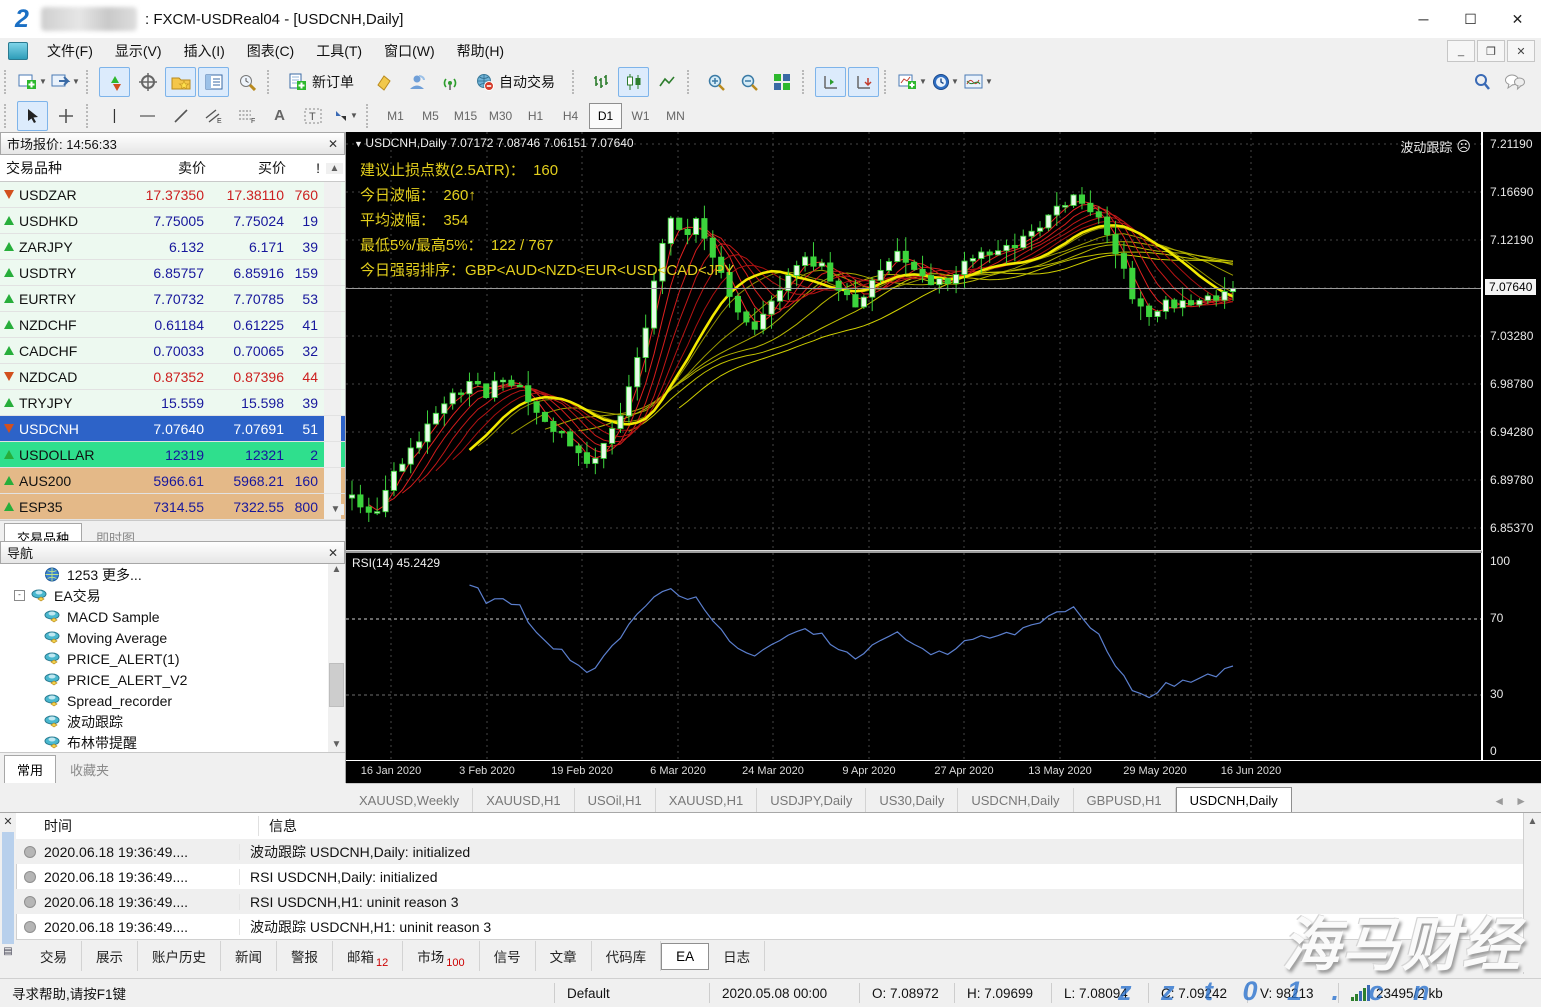  Describe the element at coordinates (323, 82) in the screenshot. I see `new-order-button: 新订单` at that location.